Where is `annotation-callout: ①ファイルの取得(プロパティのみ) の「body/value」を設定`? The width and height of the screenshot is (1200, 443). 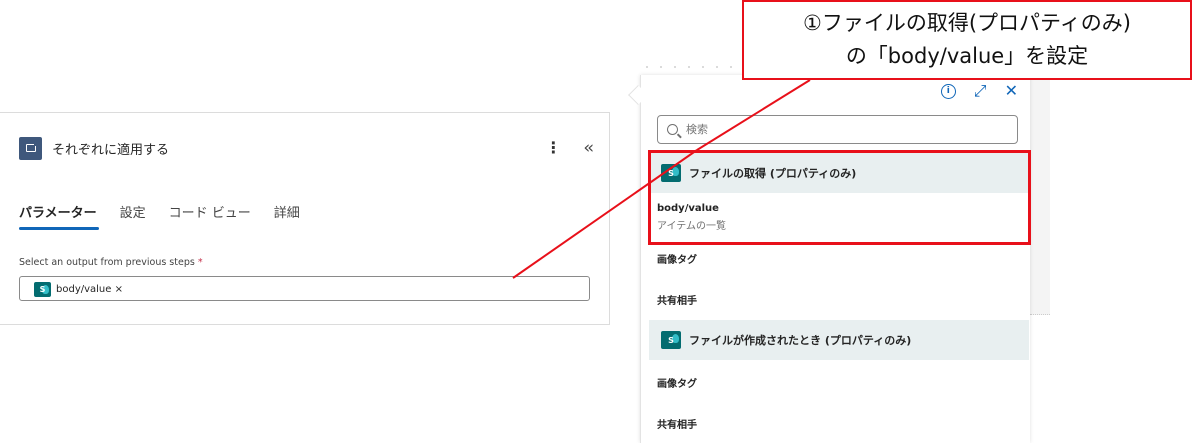 annotation-callout: ①ファイルの取得(プロパティのみ) の「body/value」を設定 is located at coordinates (967, 40).